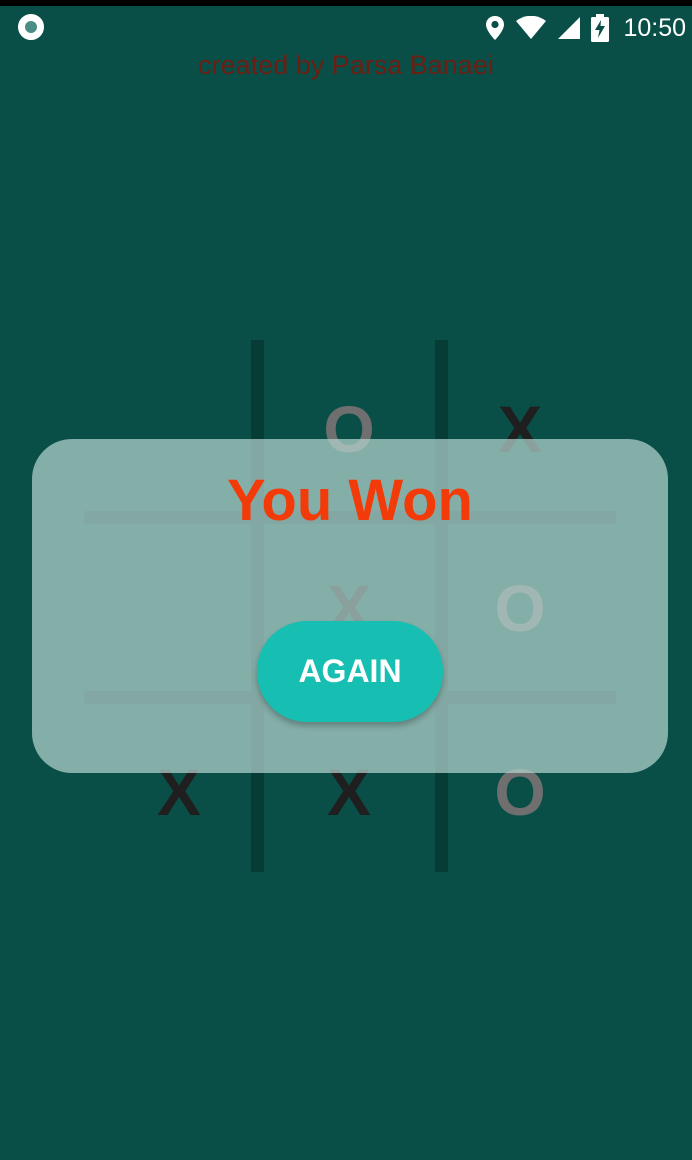  Describe the element at coordinates (350, 500) in the screenshot. I see `dialog-title: You Won` at that location.